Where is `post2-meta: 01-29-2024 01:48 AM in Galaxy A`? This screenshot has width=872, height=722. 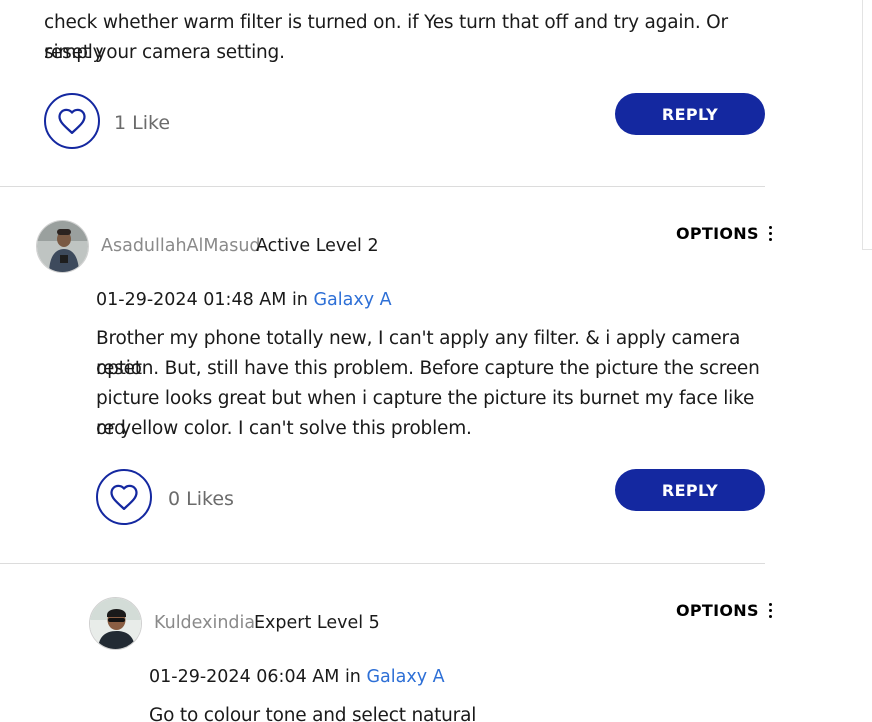
post2-meta: 01-29-2024 01:48 AM in Galaxy A is located at coordinates (244, 300).